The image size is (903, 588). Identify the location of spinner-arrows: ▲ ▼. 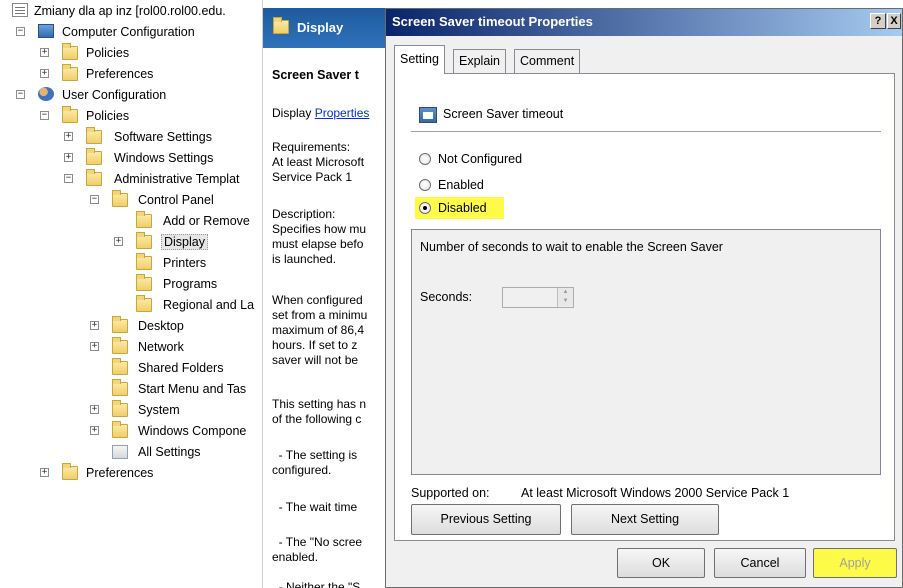
(565, 297).